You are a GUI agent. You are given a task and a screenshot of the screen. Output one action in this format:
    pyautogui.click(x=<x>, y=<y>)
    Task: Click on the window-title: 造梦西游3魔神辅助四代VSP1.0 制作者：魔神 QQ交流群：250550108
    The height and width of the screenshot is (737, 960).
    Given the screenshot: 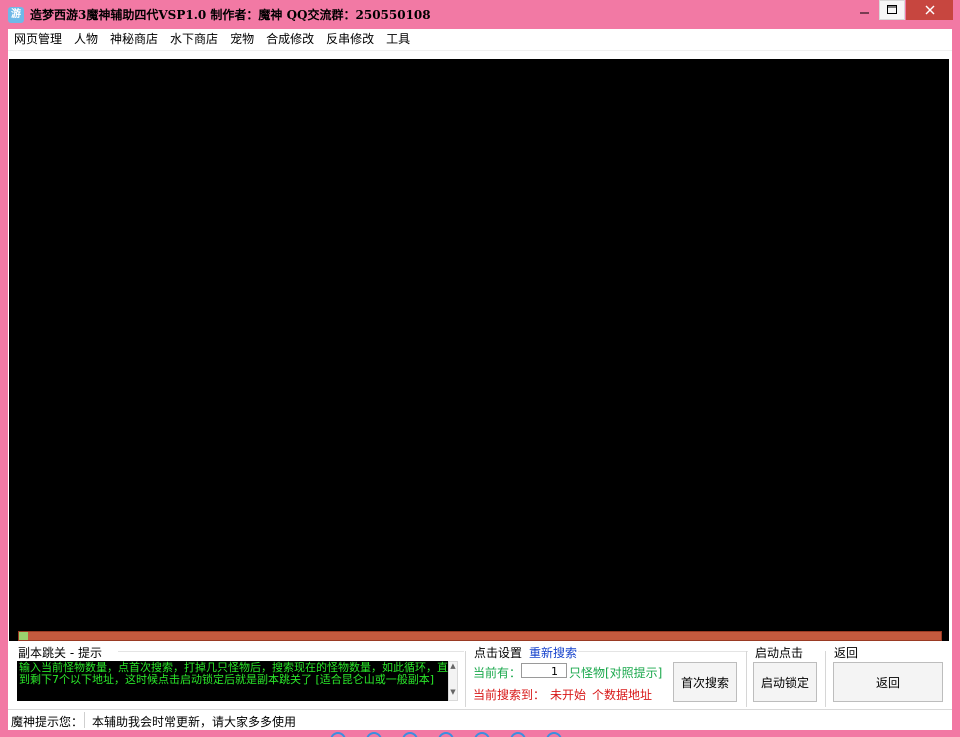 What is the action you would take?
    pyautogui.click(x=230, y=15)
    